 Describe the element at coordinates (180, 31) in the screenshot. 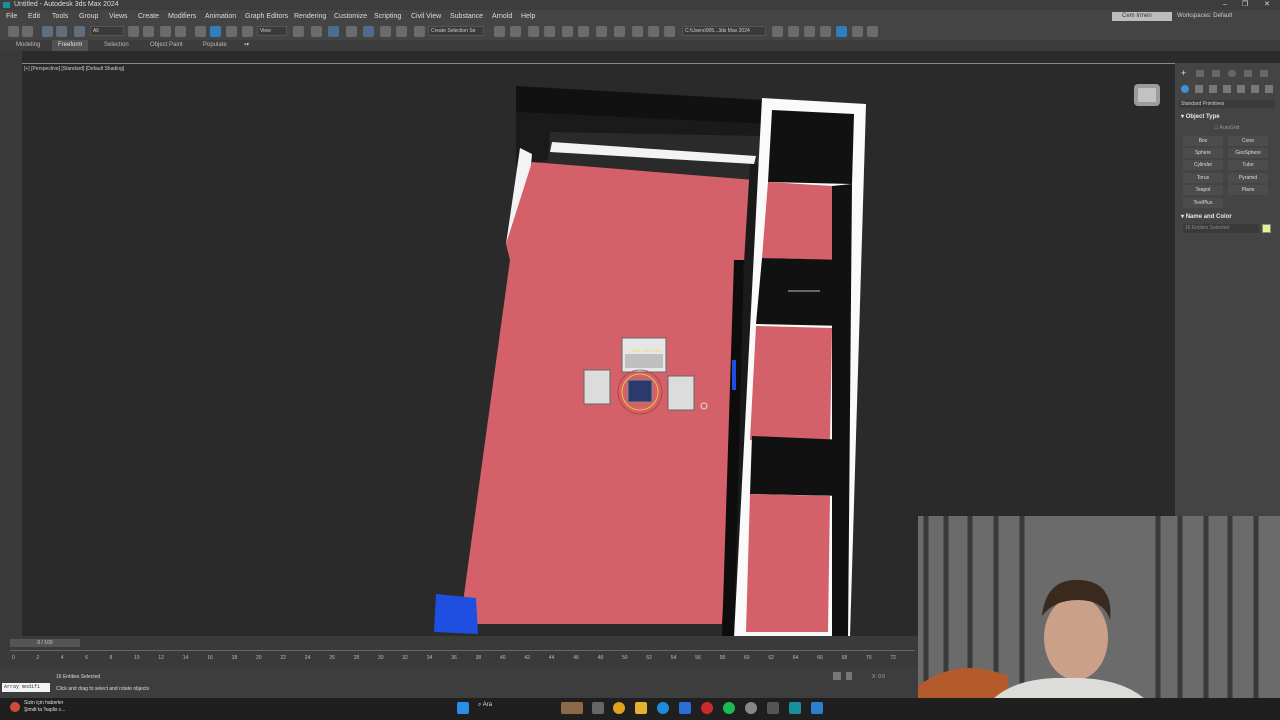

I see `window-crossing-icon` at that location.